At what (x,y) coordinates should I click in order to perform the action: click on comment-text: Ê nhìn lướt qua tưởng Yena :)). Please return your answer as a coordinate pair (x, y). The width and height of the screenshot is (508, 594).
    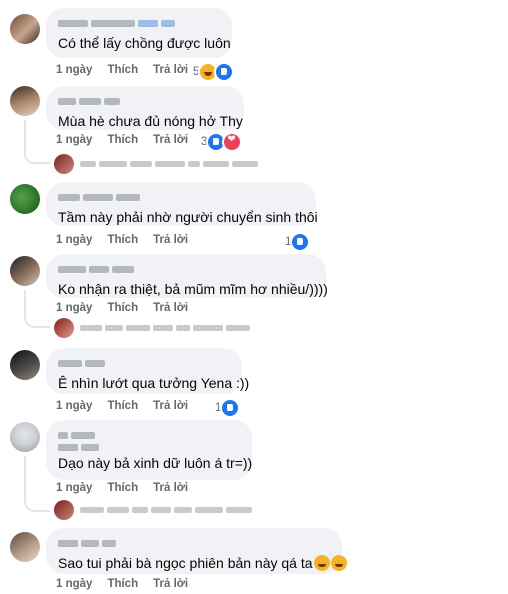
    Looking at the image, I should click on (154, 383).